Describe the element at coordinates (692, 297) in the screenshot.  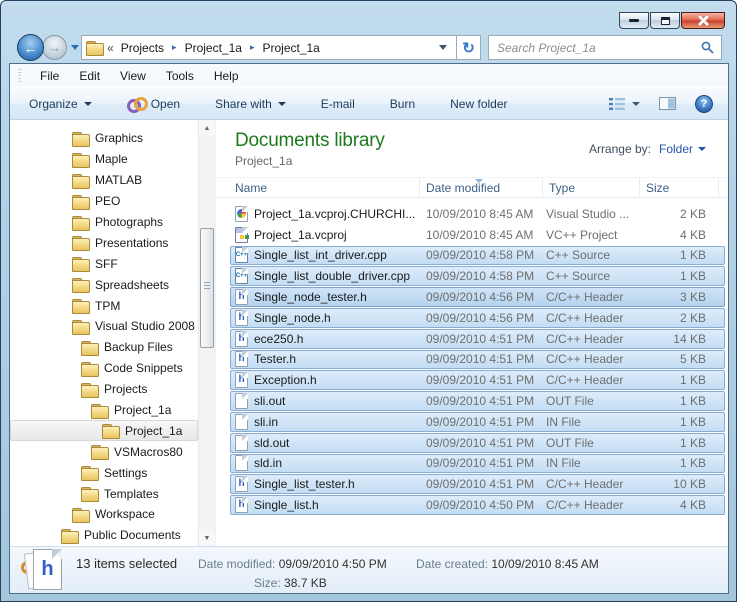
I see `file-size: 3 KB` at that location.